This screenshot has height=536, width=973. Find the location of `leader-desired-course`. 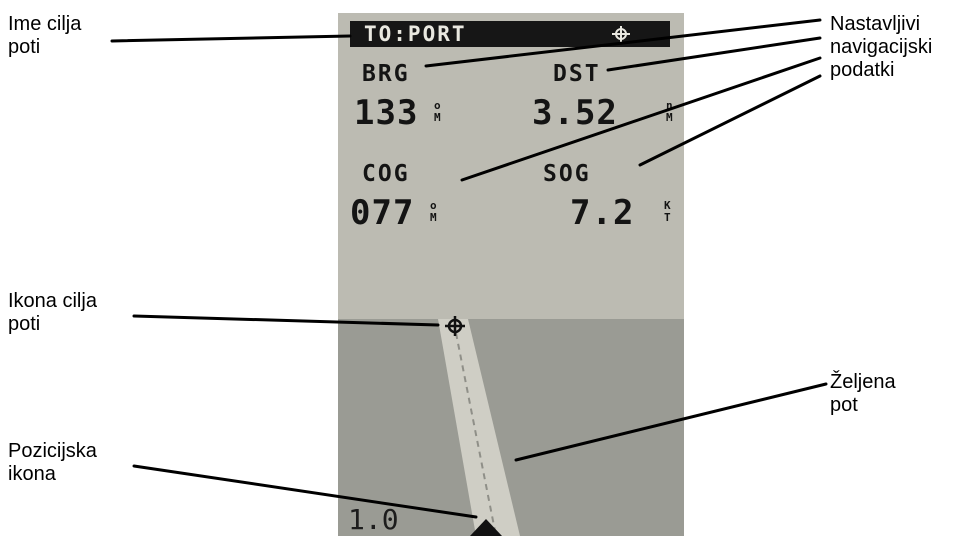

leader-desired-course is located at coordinates (671, 422).